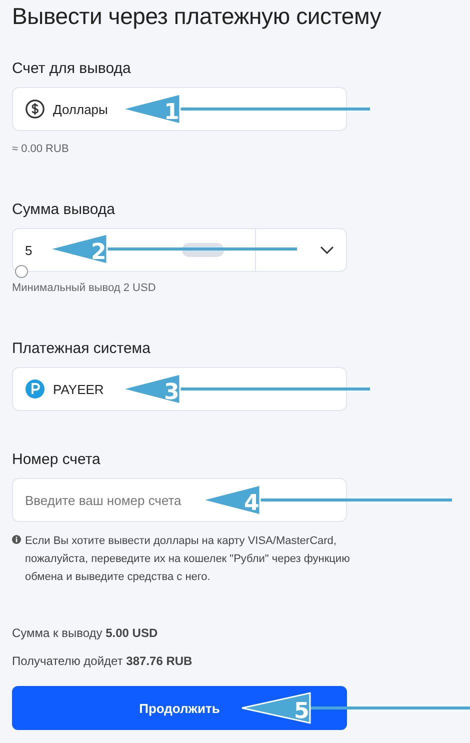  Describe the element at coordinates (16, 539) in the screenshot. I see `info-icon` at that location.